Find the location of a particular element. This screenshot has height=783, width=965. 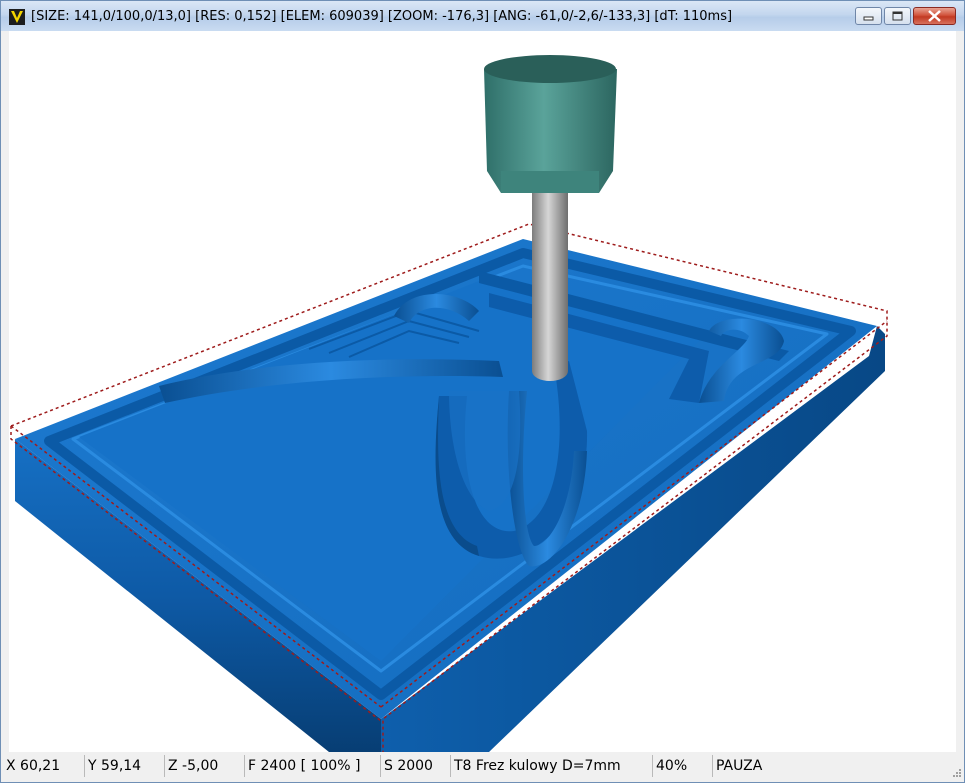

status-x: X 60,21 is located at coordinates (44, 766).